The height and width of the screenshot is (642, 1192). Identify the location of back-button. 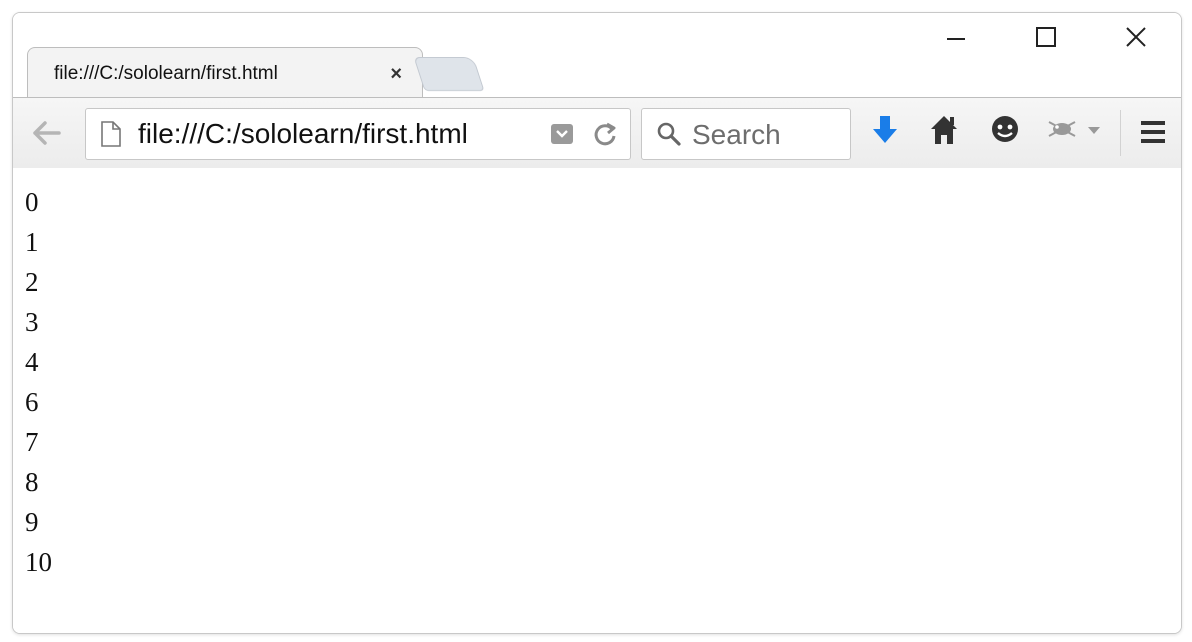
(46, 133).